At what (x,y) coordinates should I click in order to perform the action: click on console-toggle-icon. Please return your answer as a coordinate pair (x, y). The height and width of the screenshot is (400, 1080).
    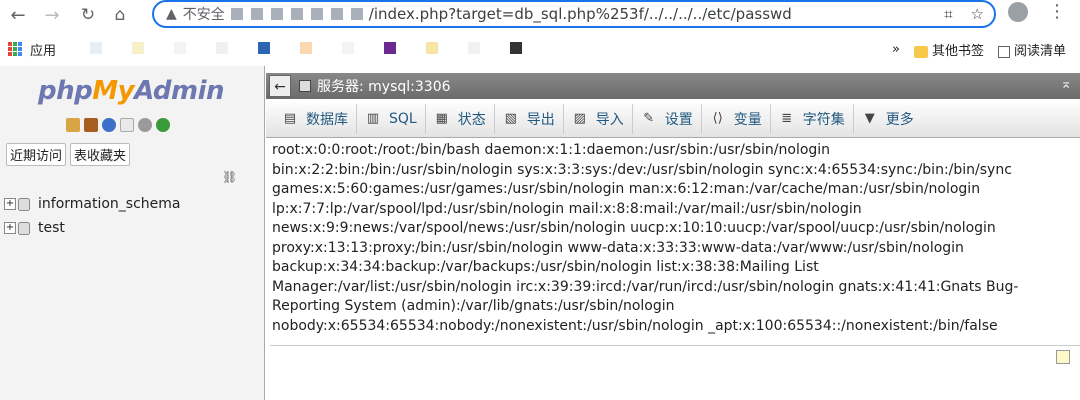
    Looking at the image, I should click on (1063, 357).